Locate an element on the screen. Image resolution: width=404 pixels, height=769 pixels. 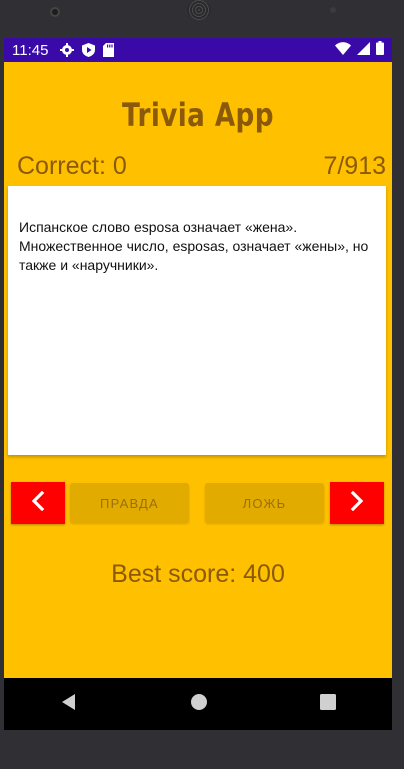
play-protect-icon is located at coordinates (89, 50).